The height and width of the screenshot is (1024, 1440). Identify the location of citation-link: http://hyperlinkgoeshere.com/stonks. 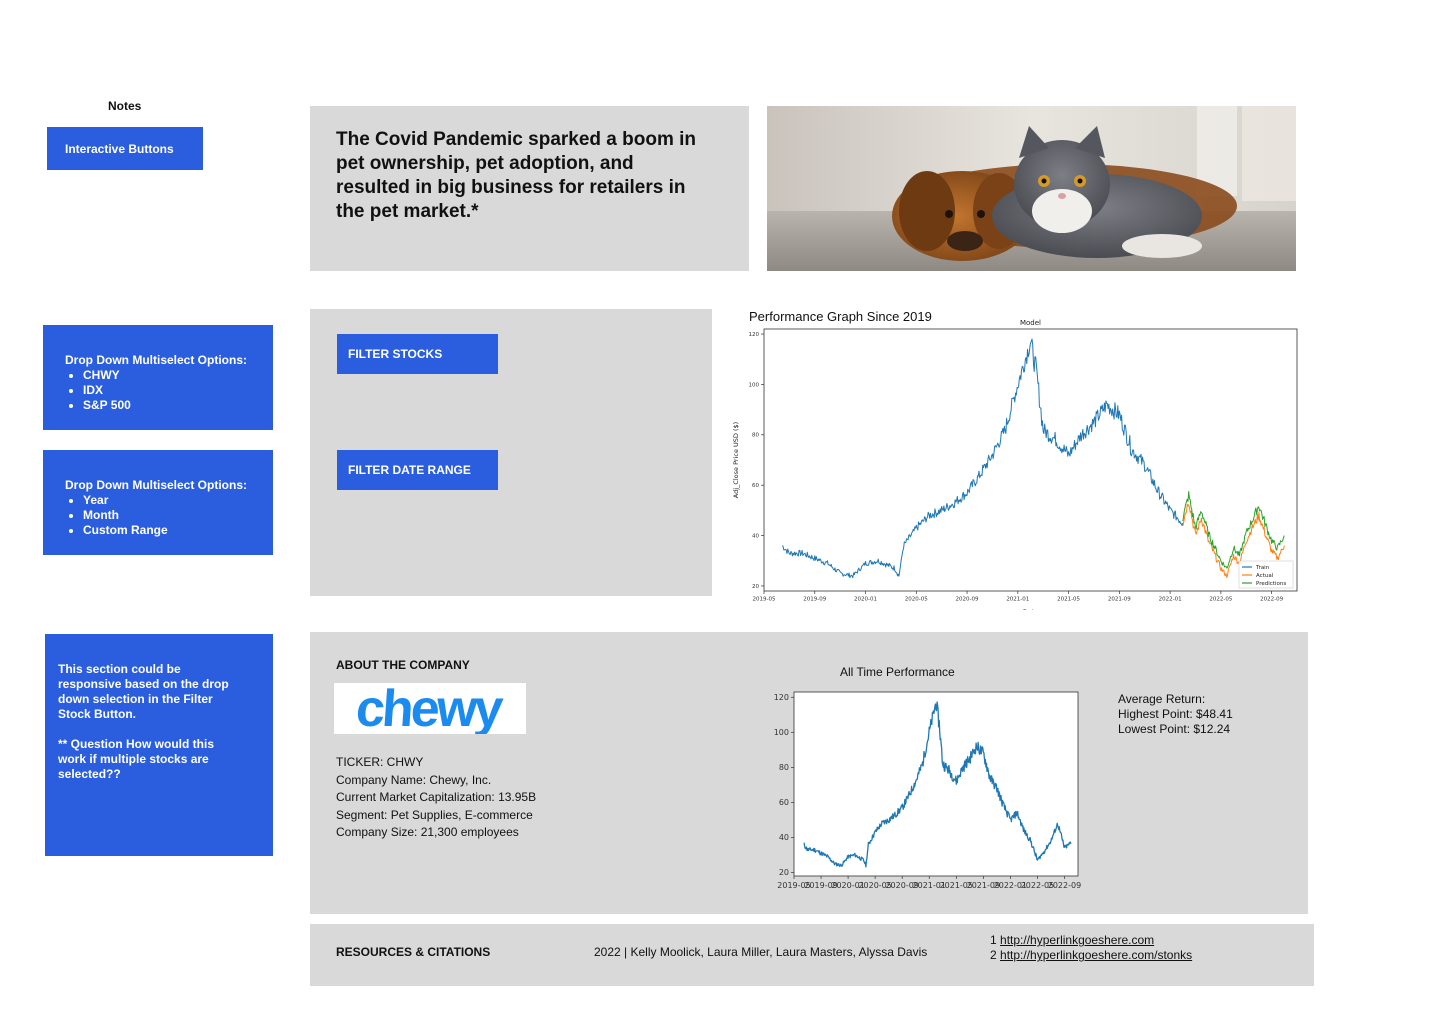
(1096, 955).